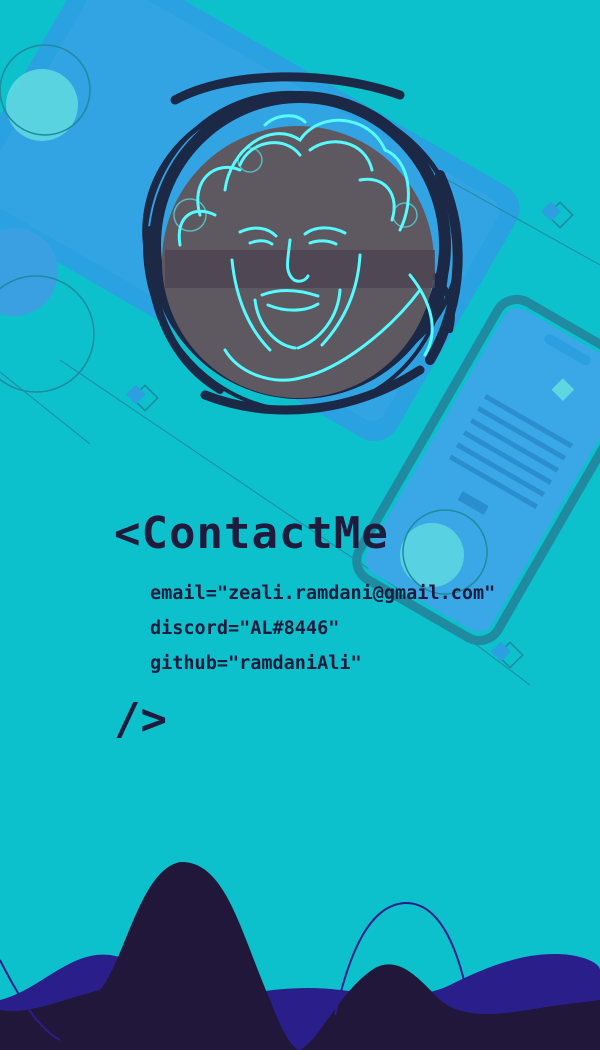 This screenshot has height=1050, width=600. I want to click on wave-dark-peak, so click(150, 955).